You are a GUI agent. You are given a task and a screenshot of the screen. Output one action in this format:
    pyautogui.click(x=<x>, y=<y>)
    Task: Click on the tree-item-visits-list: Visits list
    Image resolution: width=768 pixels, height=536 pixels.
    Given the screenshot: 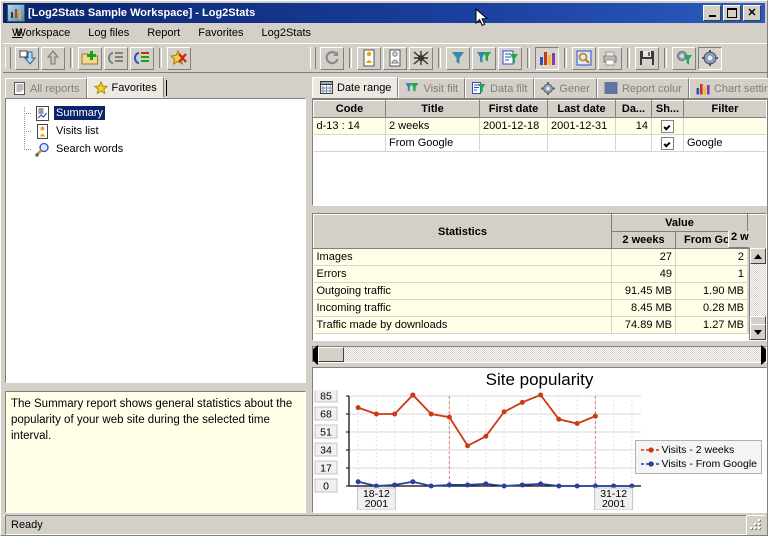 What is the action you would take?
    pyautogui.click(x=155, y=131)
    